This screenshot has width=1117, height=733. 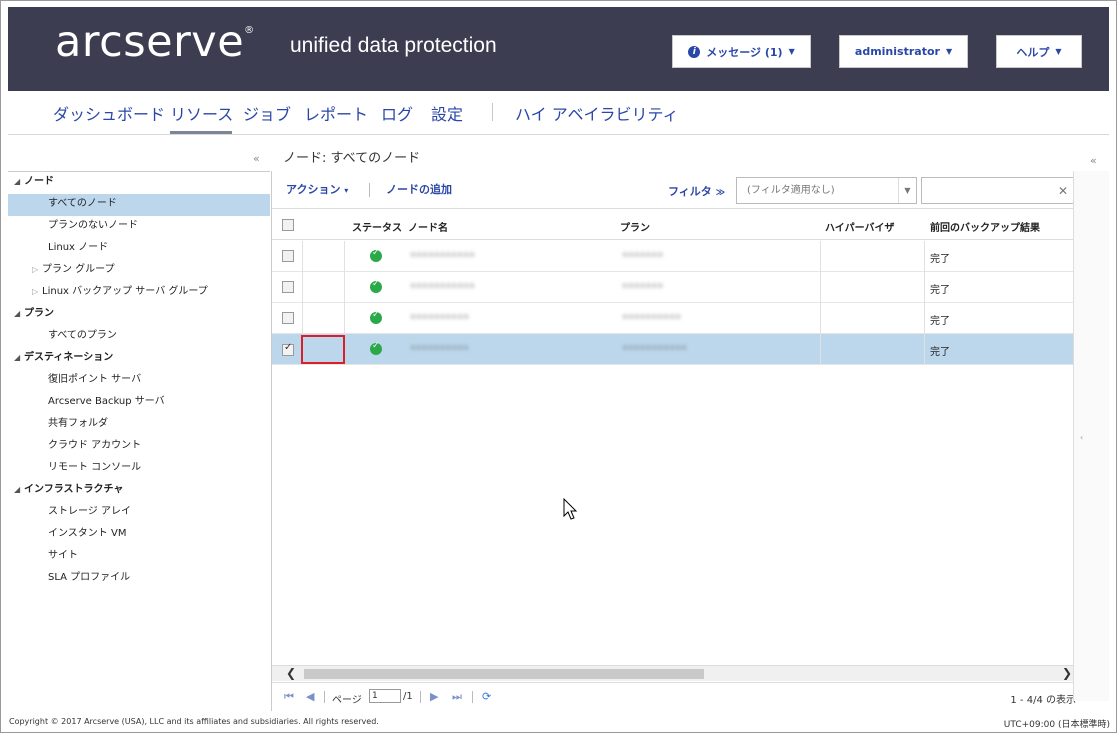 I want to click on chevron-down-icon: ▼, so click(x=1058, y=51).